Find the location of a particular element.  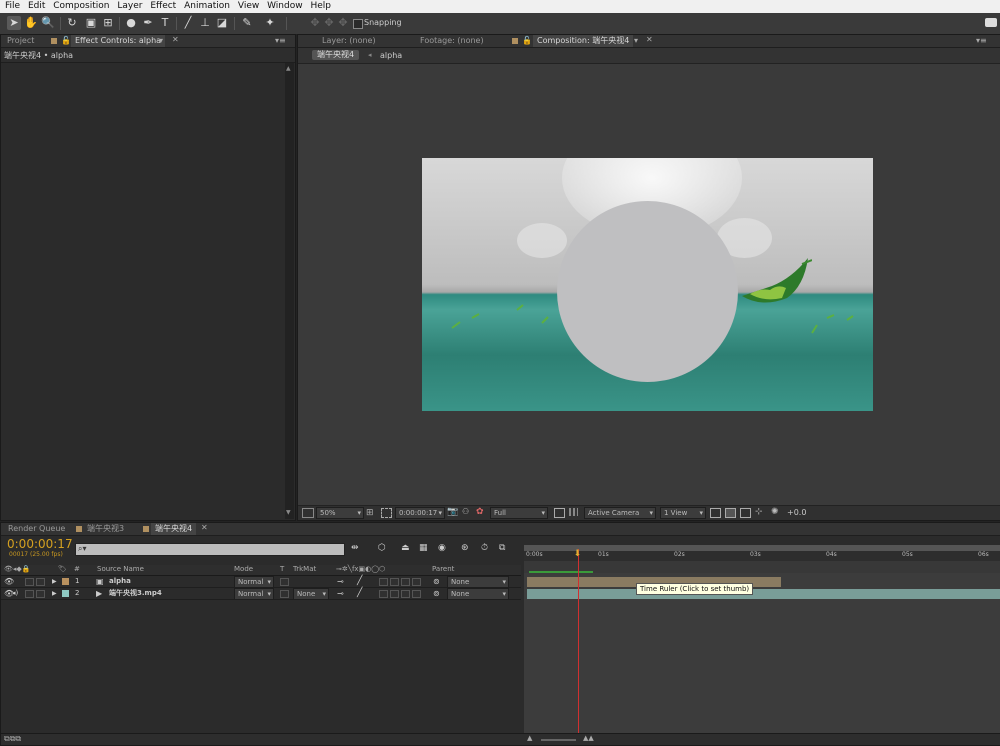

hand-tool-icon: ✋ is located at coordinates (31, 23).